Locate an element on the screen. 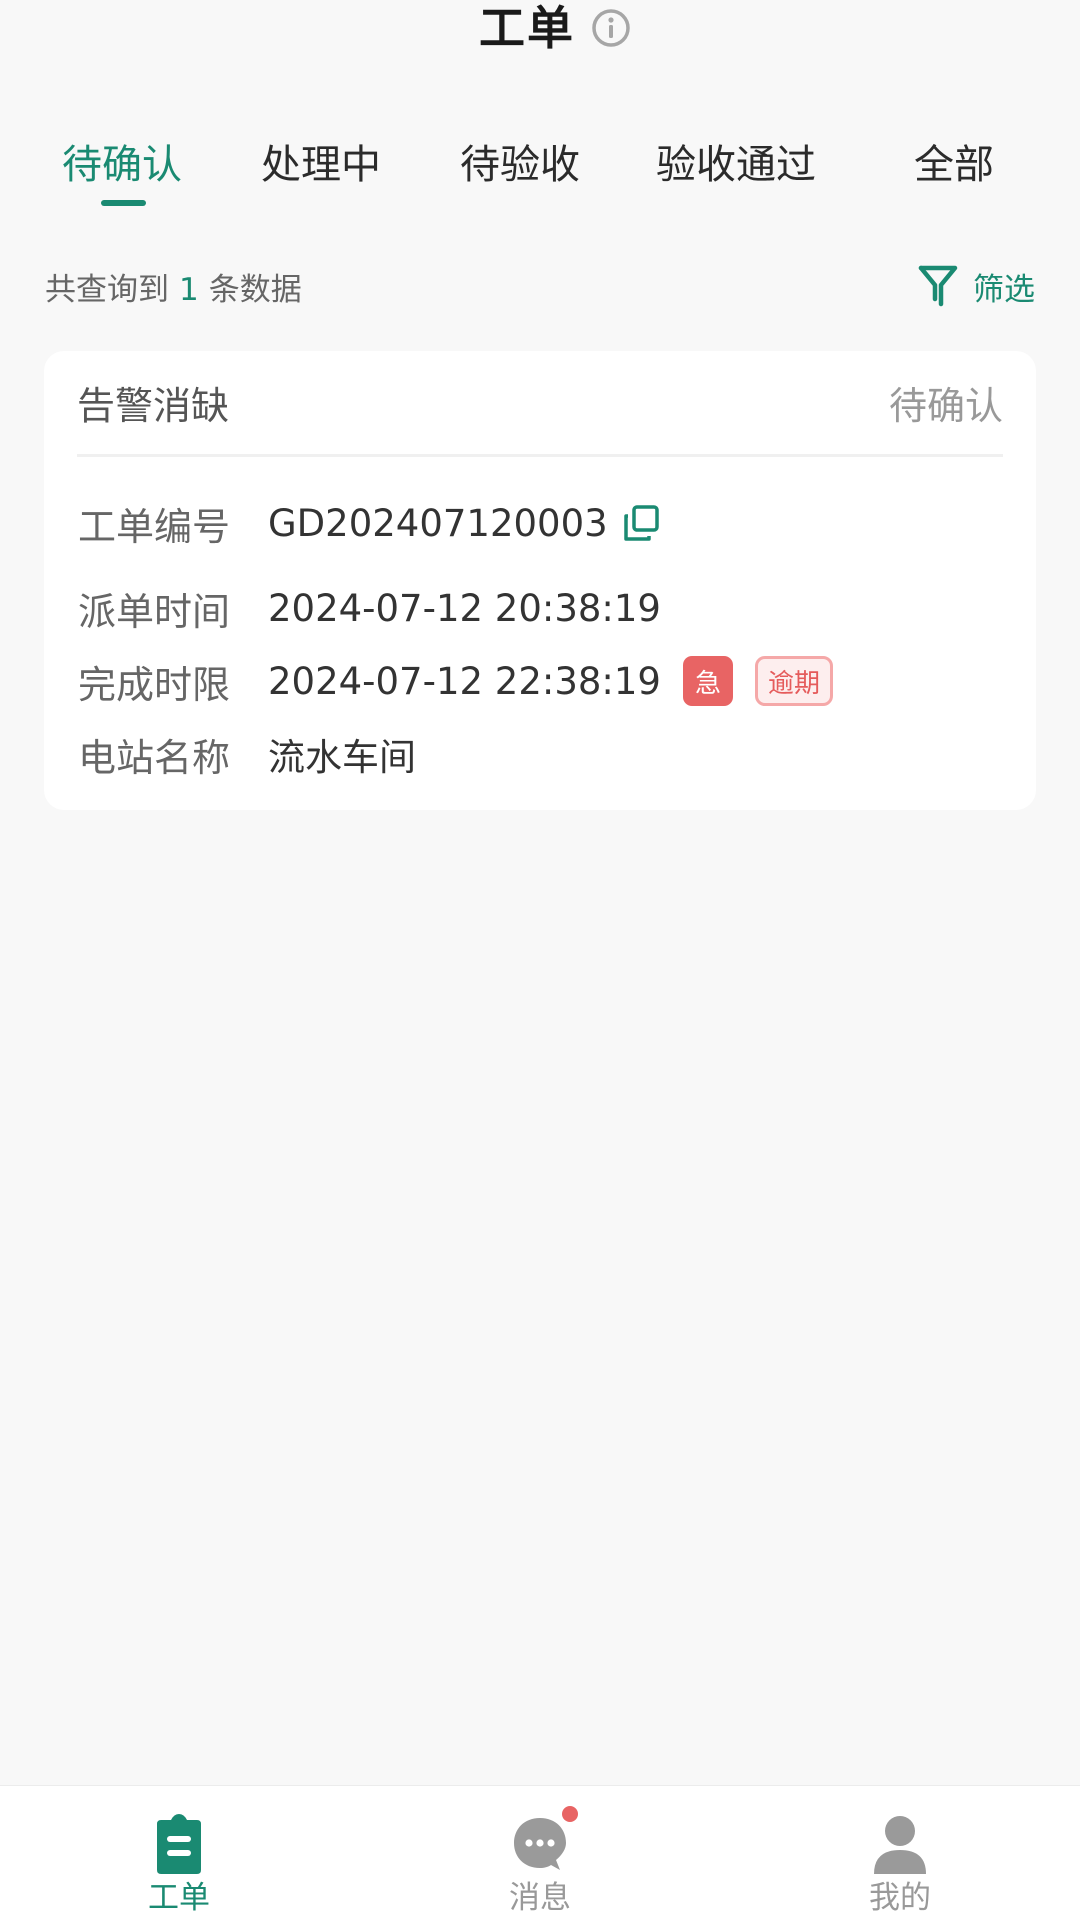  station-value: 流水车间 is located at coordinates (342, 757).